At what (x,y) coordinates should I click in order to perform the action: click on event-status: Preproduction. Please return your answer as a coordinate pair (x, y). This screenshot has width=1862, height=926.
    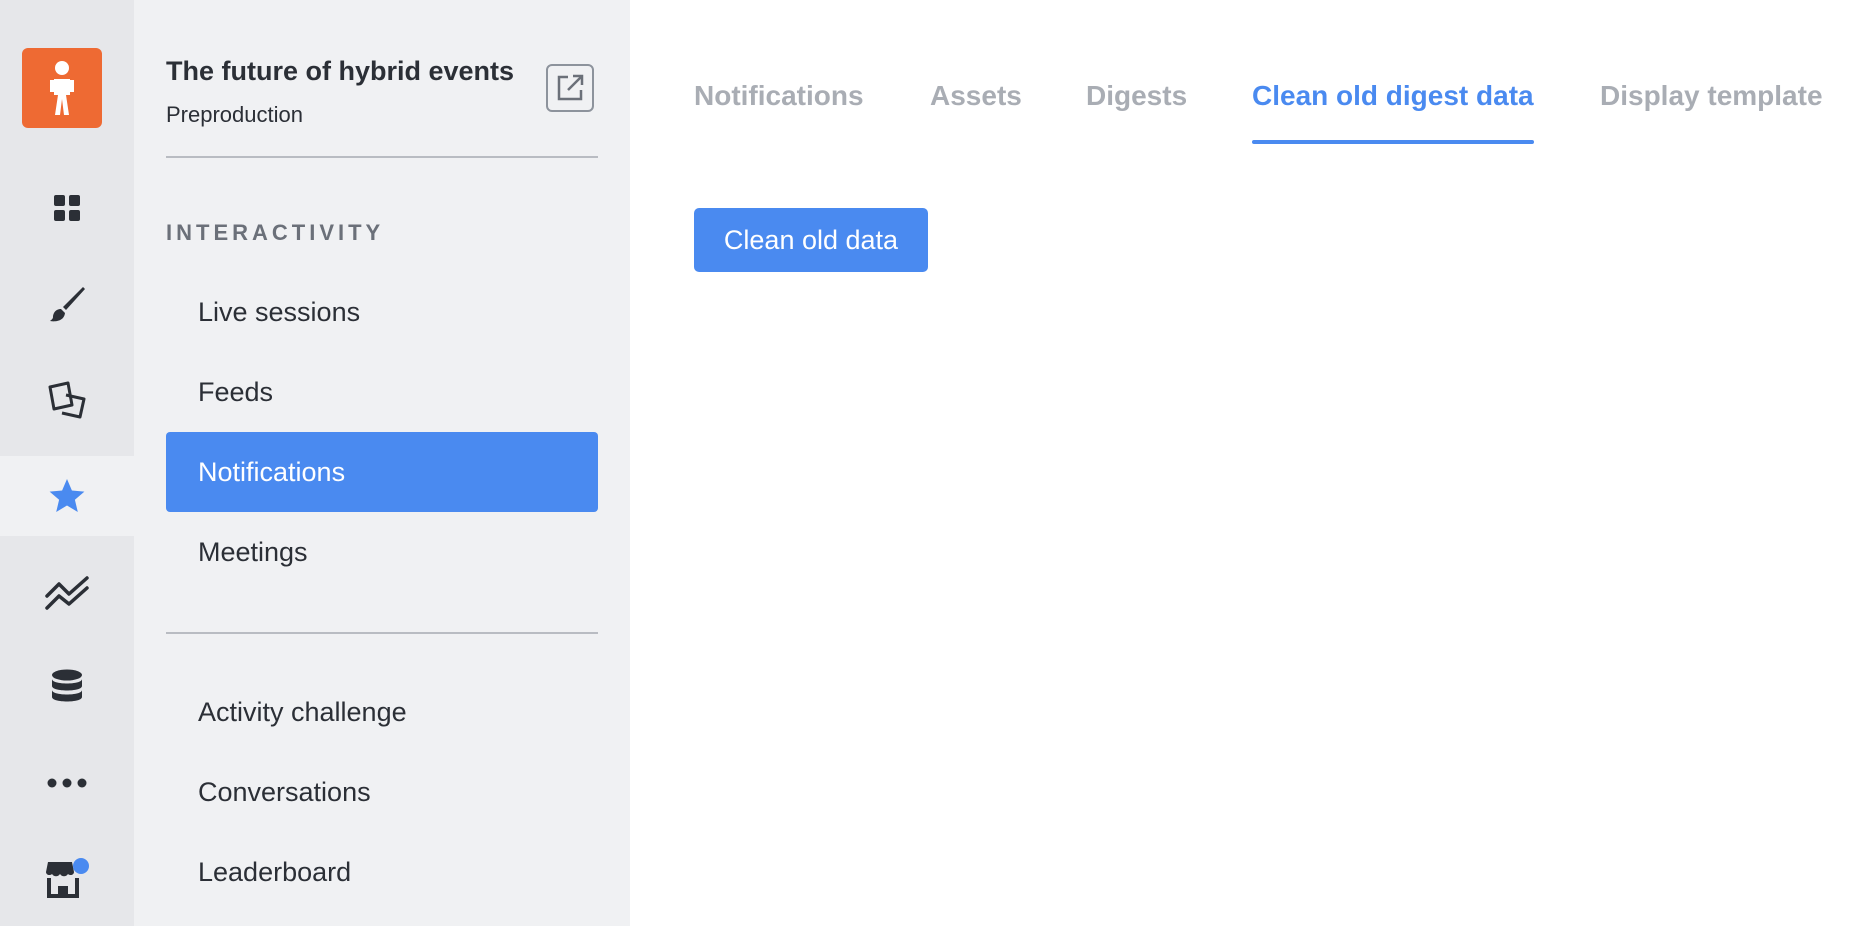
    Looking at the image, I should click on (234, 114).